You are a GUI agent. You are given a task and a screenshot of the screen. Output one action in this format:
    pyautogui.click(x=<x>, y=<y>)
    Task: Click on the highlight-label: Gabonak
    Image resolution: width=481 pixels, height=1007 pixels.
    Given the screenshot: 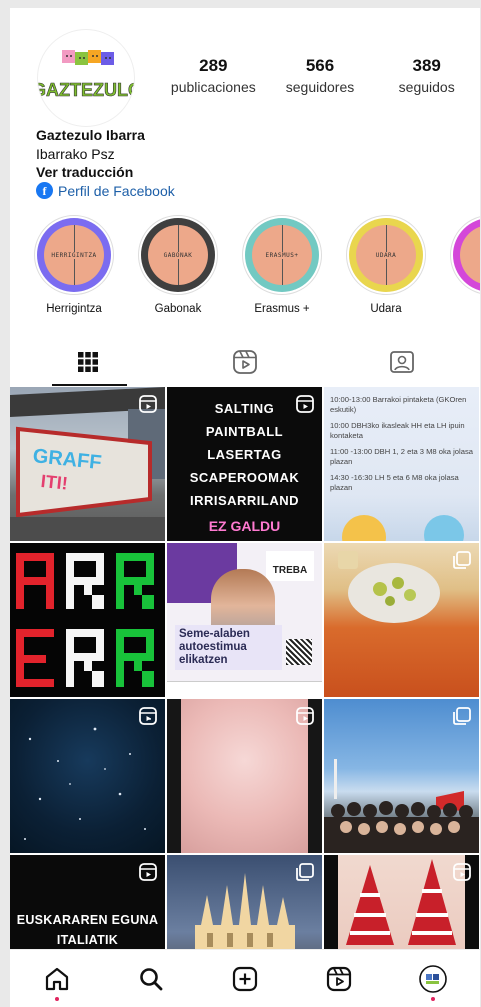 What is the action you would take?
    pyautogui.click(x=178, y=309)
    